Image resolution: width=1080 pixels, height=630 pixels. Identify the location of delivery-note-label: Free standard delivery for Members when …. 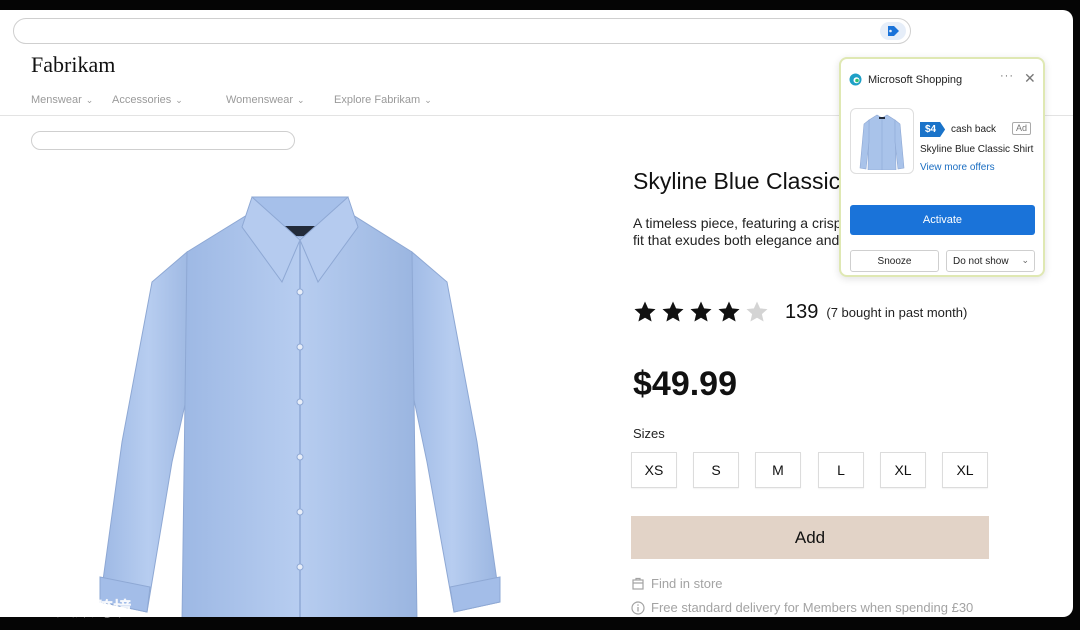
(812, 607).